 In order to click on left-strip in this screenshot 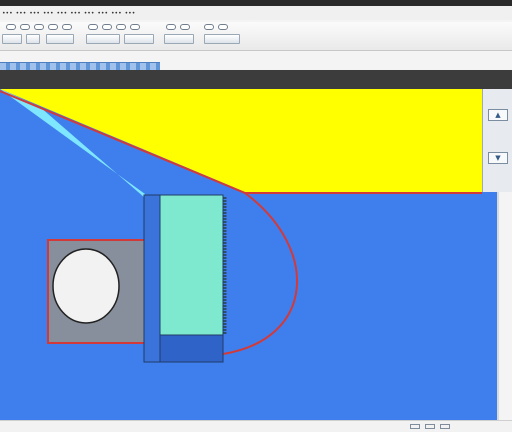, I will do `click(152, 278)`.